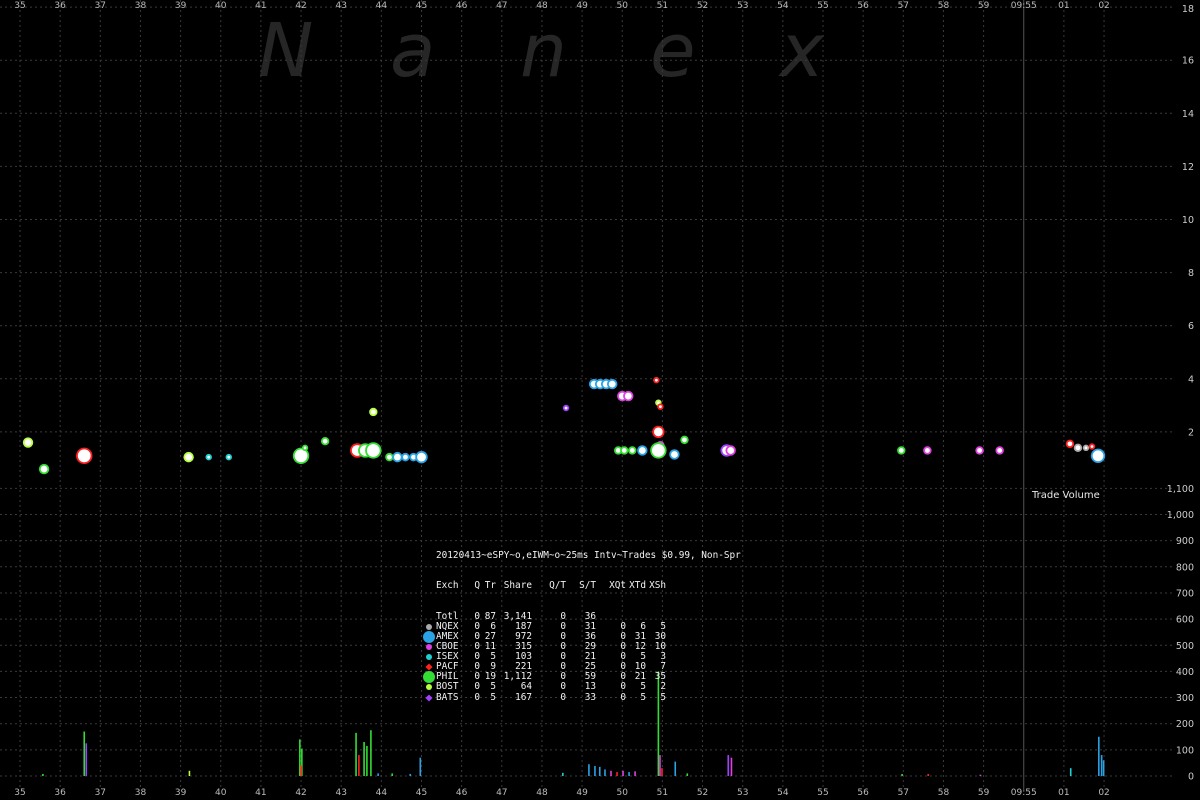 The image size is (1200, 800). I want to click on y-tick-label: 0, so click(1191, 777).